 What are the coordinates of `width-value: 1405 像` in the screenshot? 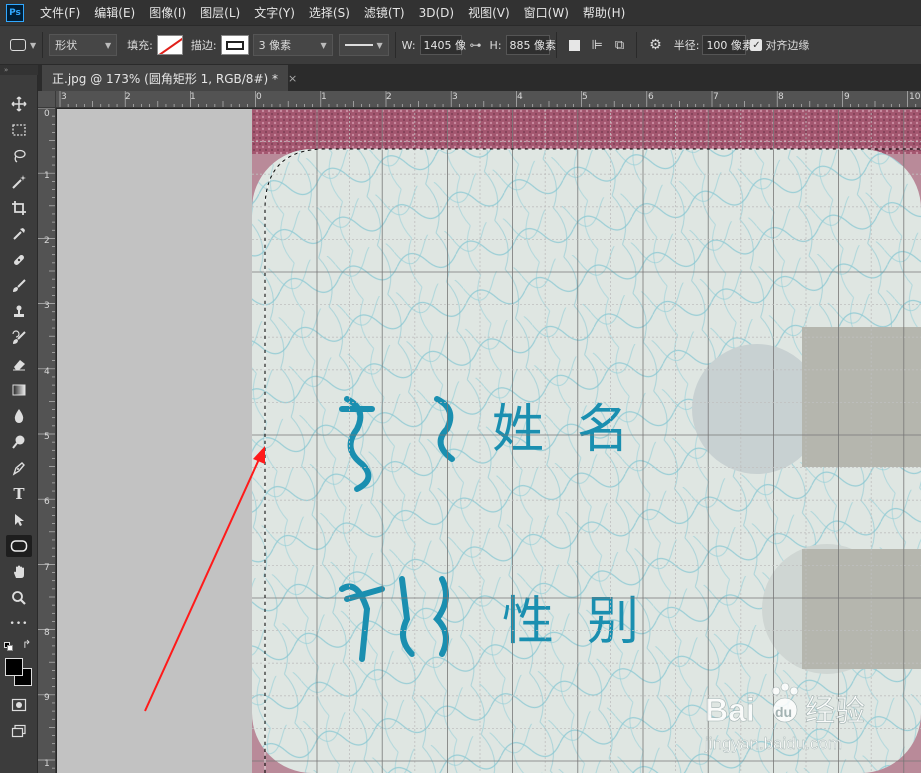 It's located at (445, 45).